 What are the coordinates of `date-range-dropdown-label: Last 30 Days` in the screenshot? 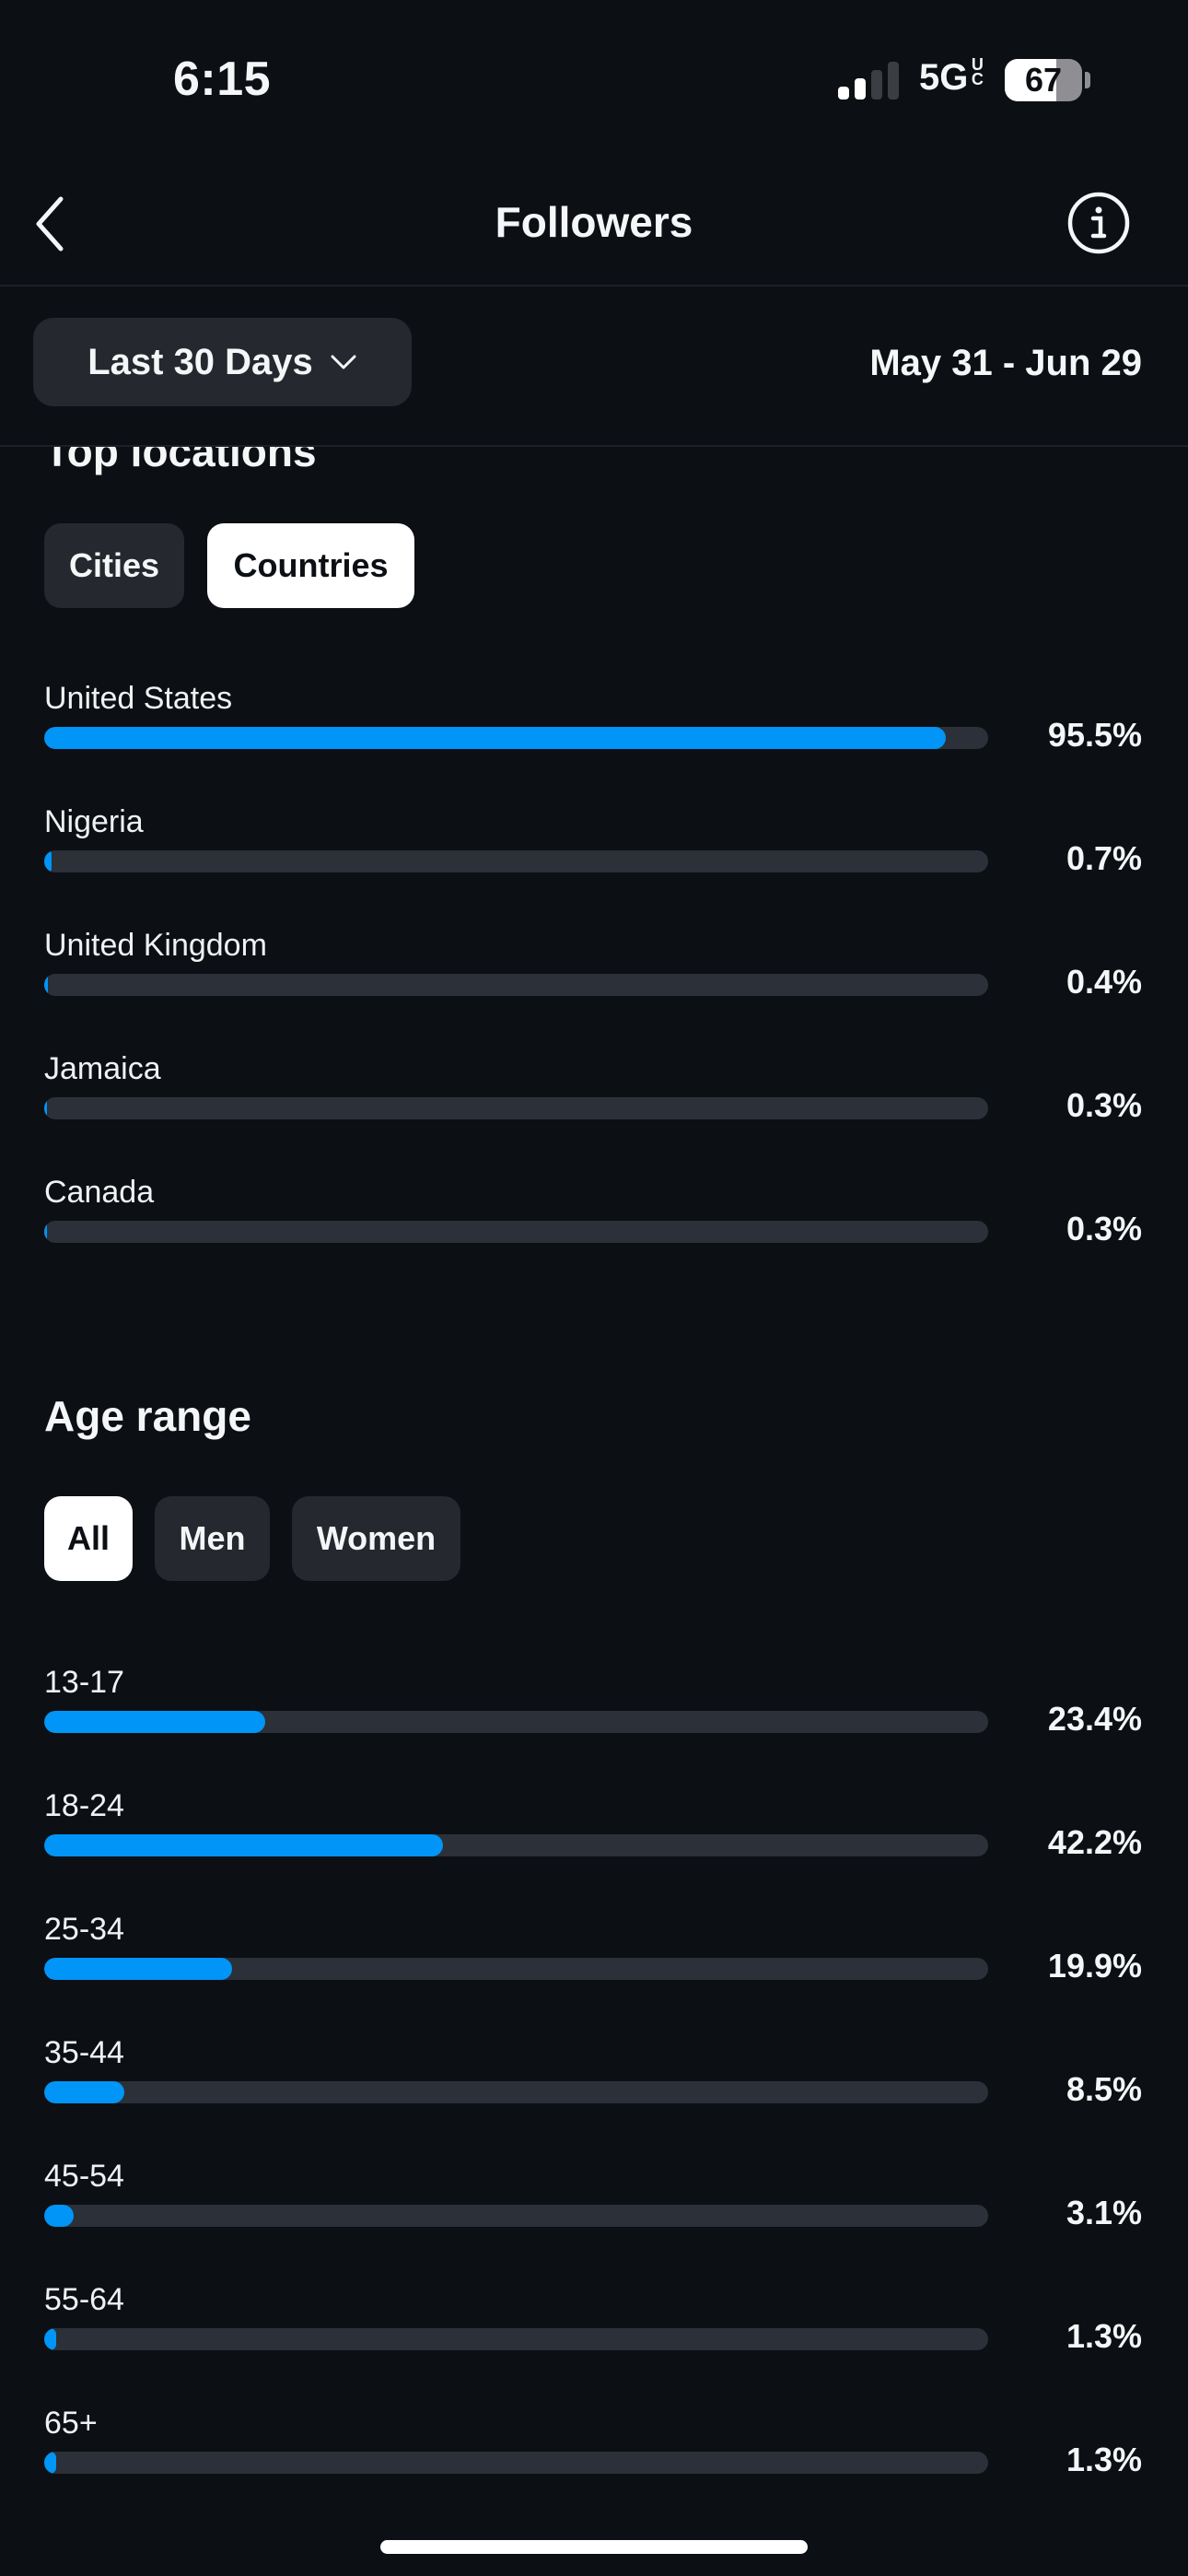 It's located at (200, 361).